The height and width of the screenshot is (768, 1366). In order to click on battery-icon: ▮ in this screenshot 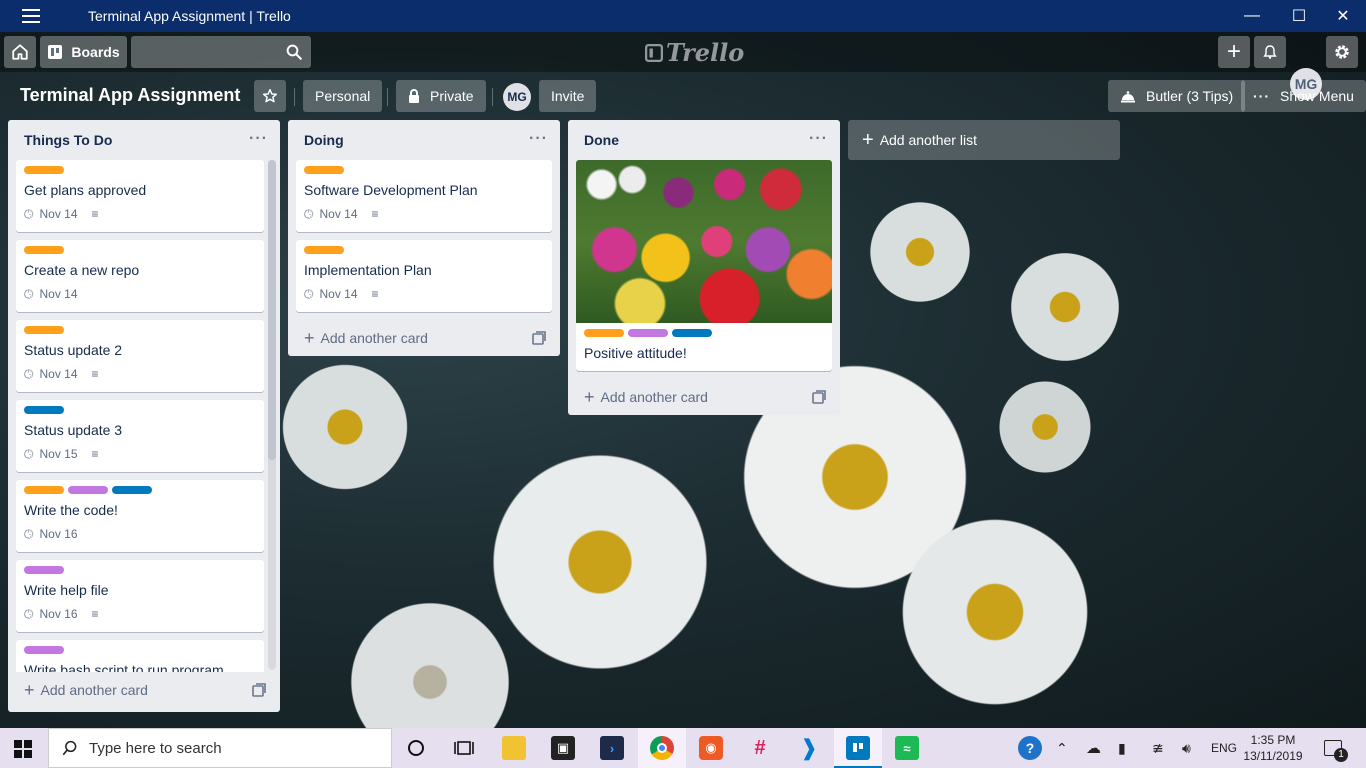, I will do `click(1122, 748)`.